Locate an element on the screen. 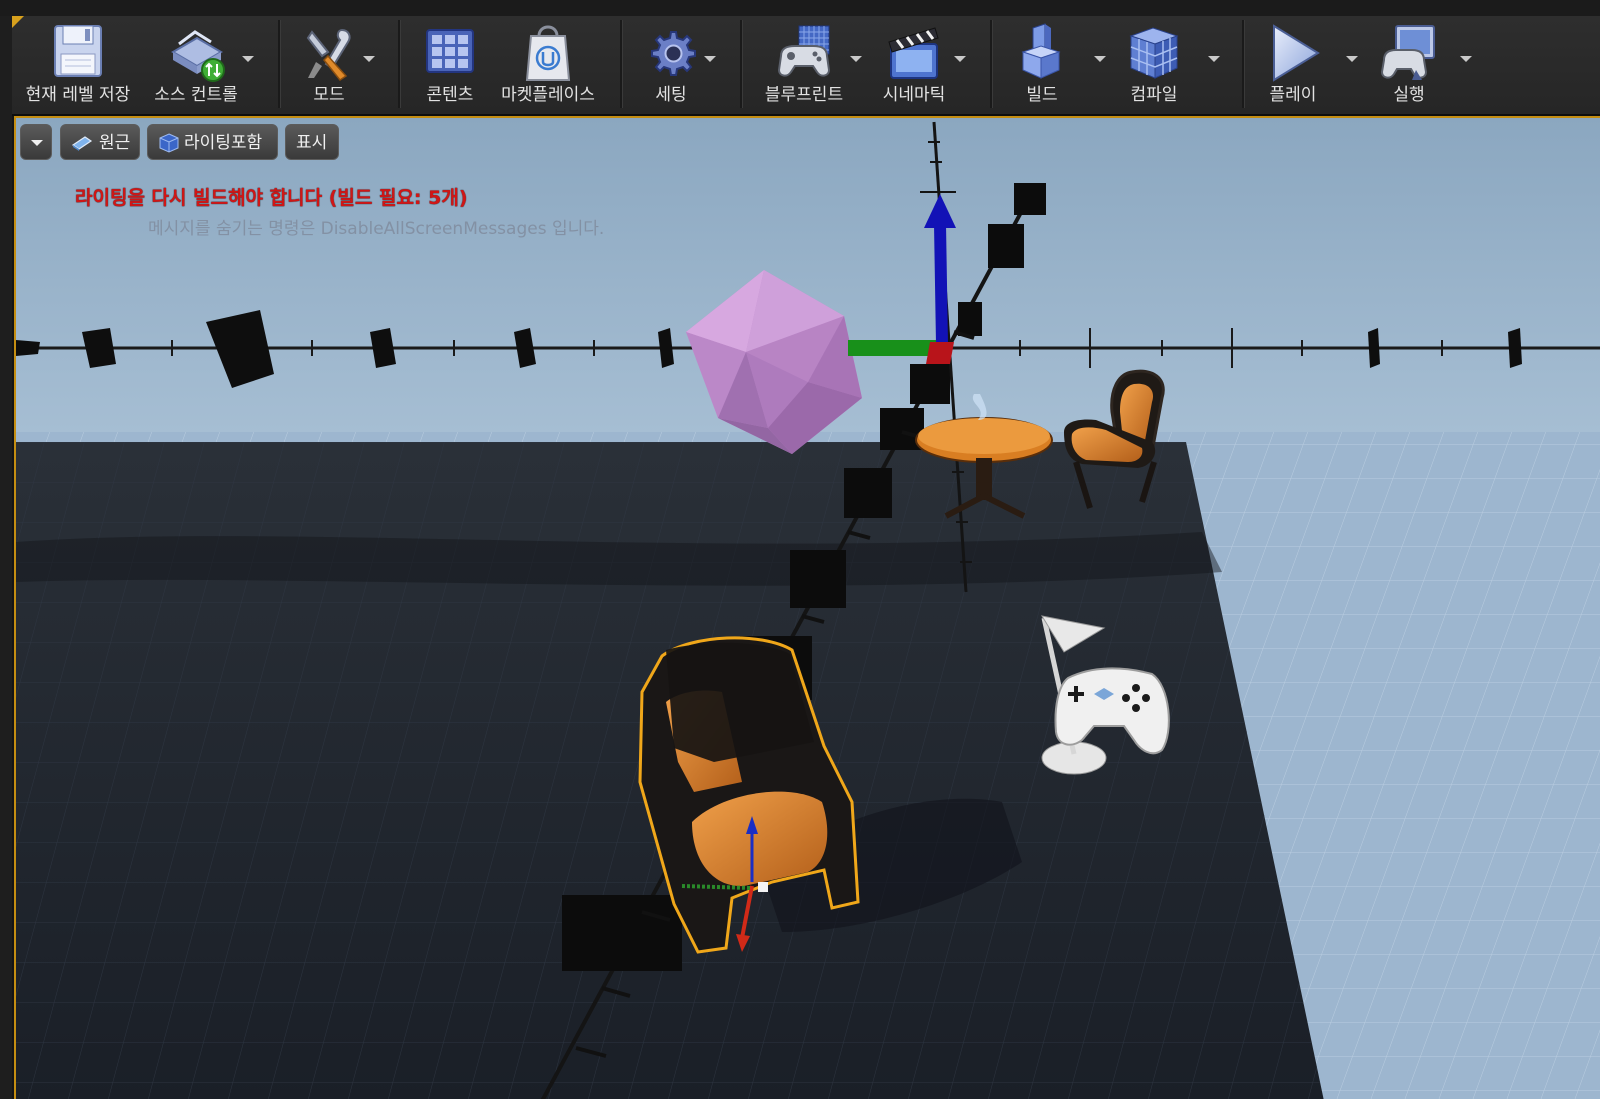  cinematics-button: 시네마틱 is located at coordinates (914, 65).